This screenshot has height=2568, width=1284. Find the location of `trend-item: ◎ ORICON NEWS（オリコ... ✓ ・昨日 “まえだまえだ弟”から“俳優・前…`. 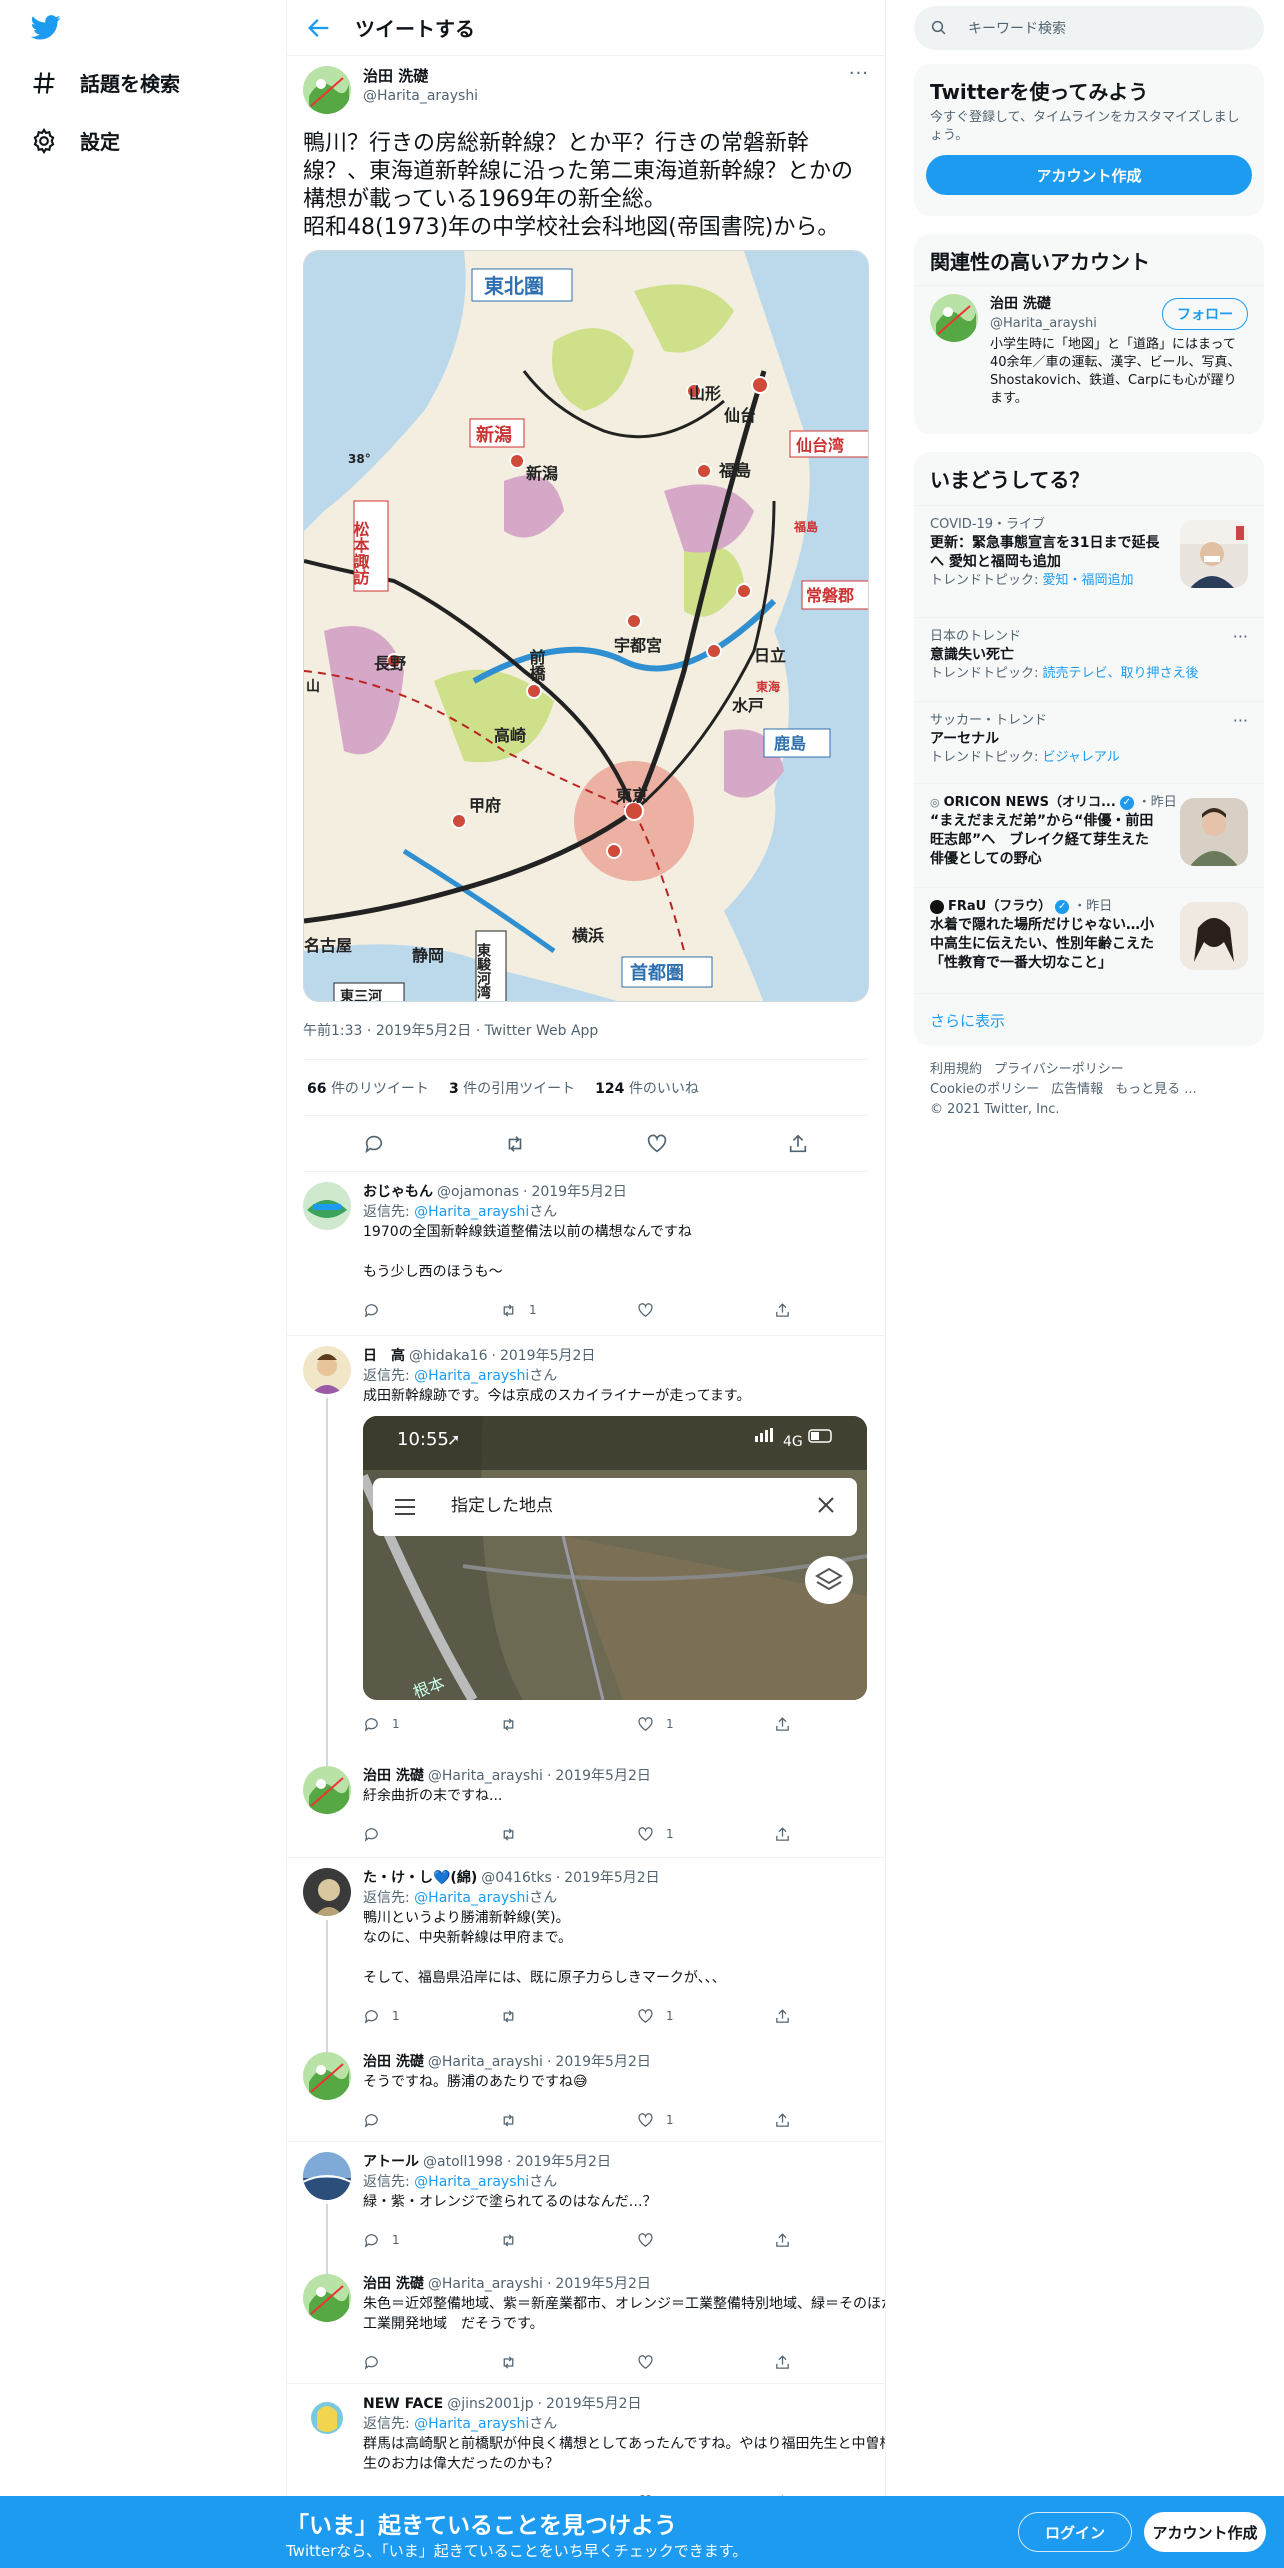

trend-item: ◎ ORICON NEWS（オリコ... ✓ ・昨日 “まえだまえだ弟”から“俳優・前… is located at coordinates (1089, 835).